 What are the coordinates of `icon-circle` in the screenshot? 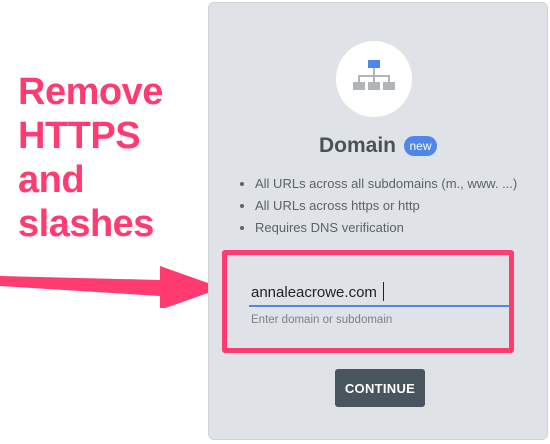 It's located at (374, 79).